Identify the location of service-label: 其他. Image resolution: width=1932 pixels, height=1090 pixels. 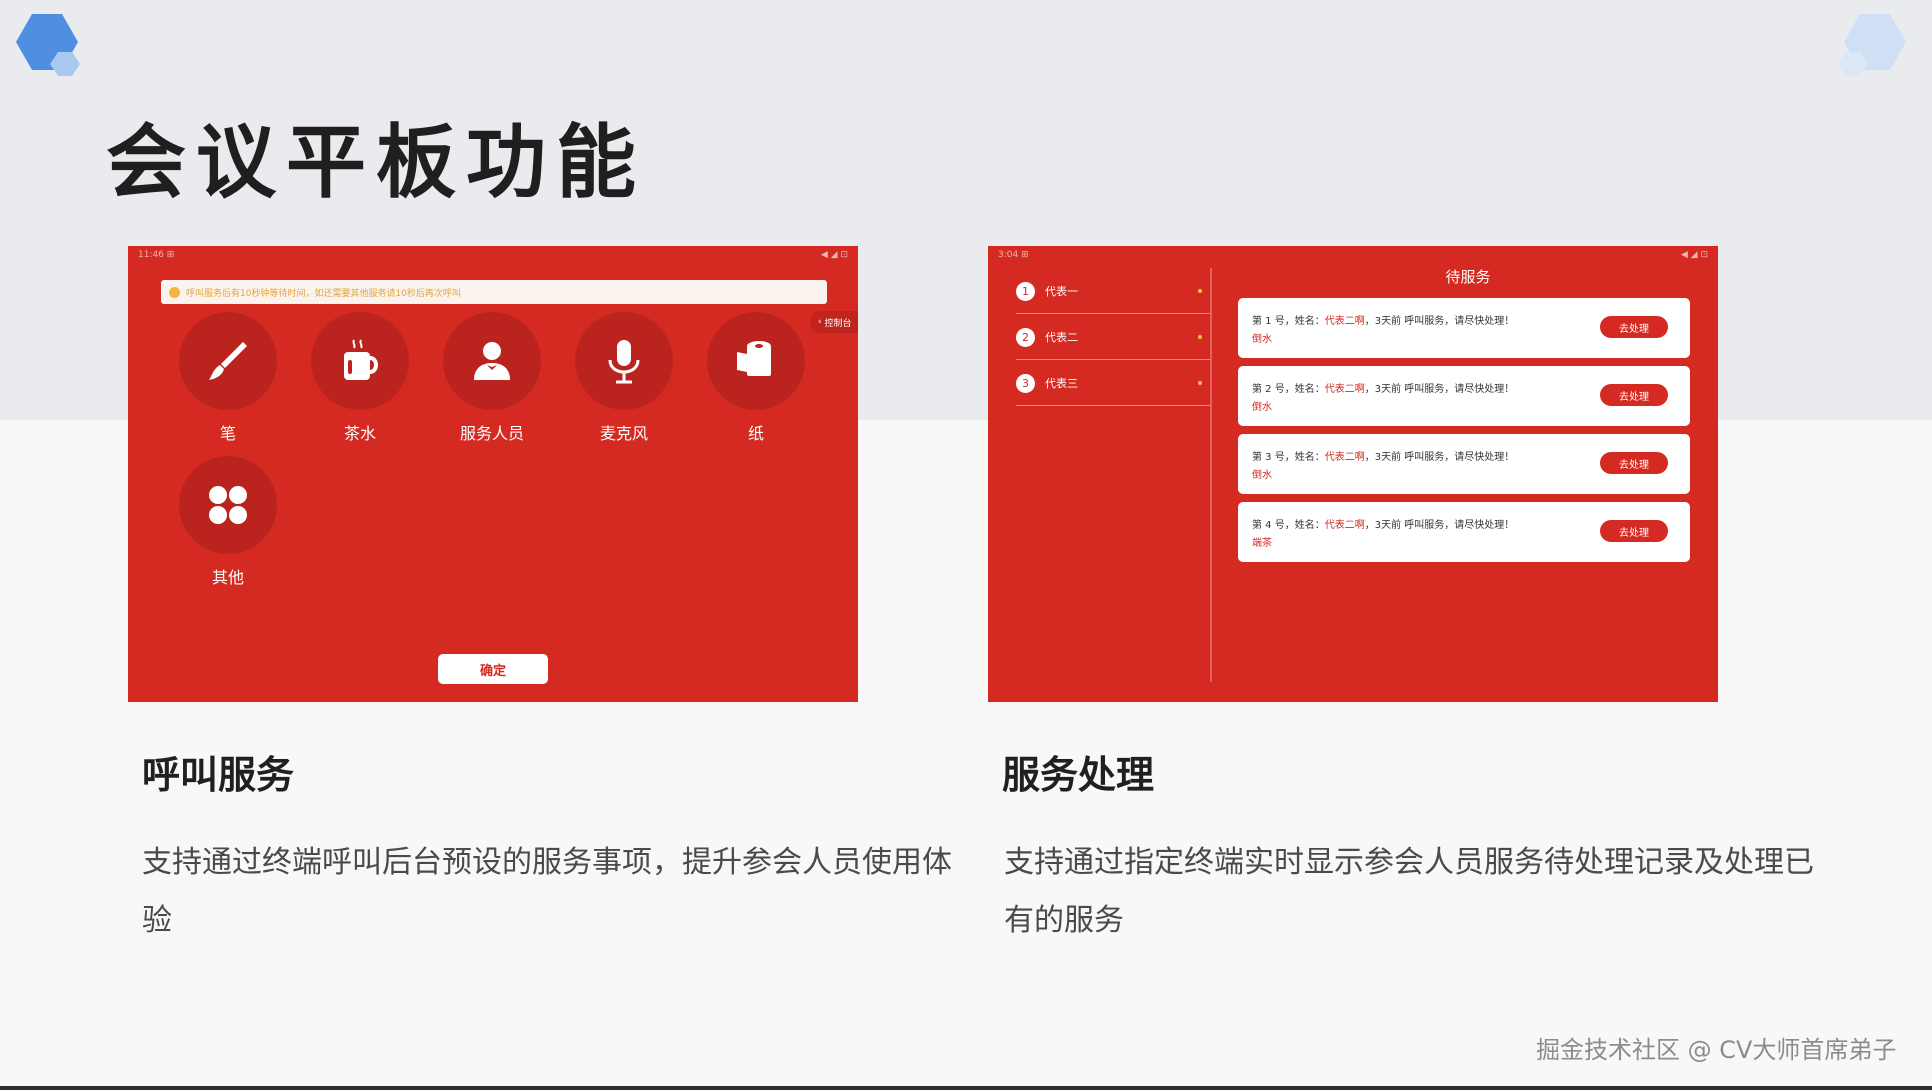
(227, 577).